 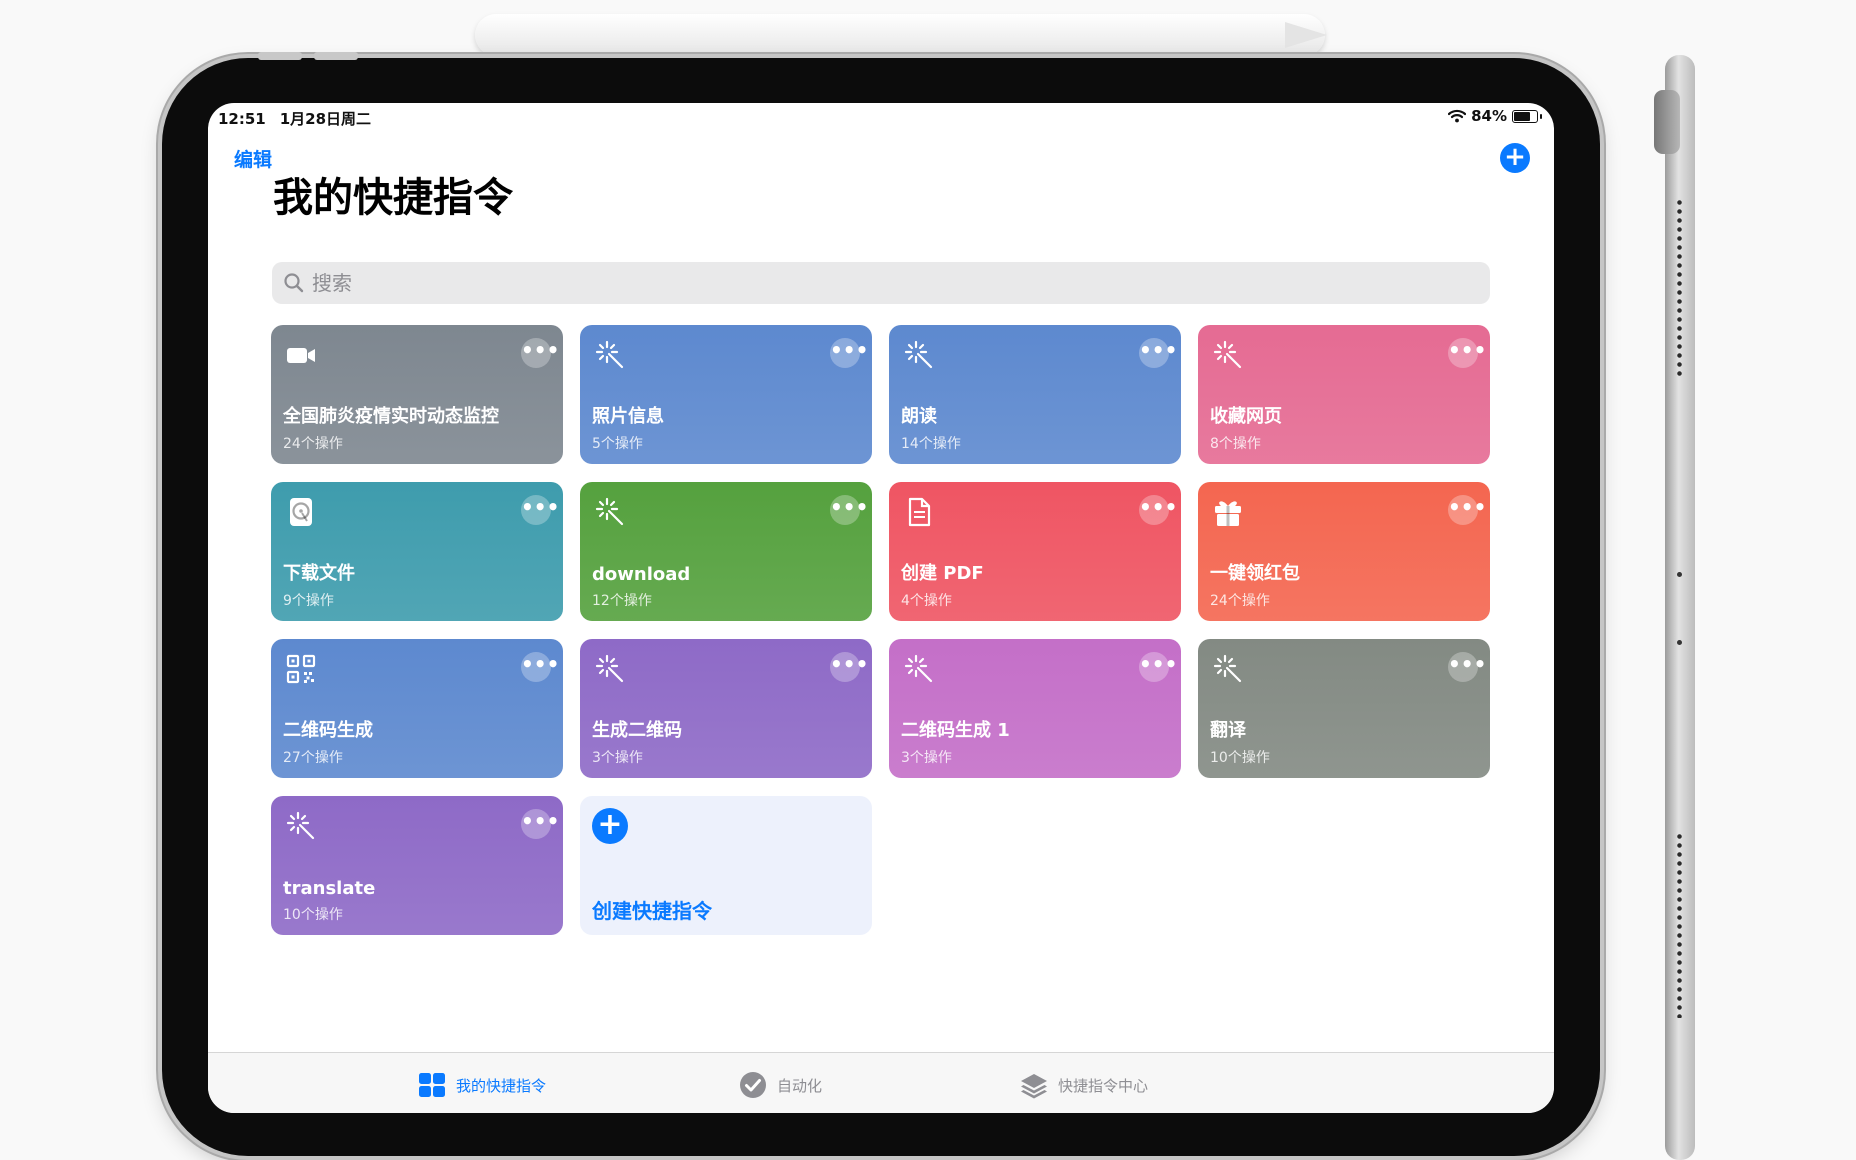 I want to click on status-date: 1月28日周二, so click(x=325, y=119).